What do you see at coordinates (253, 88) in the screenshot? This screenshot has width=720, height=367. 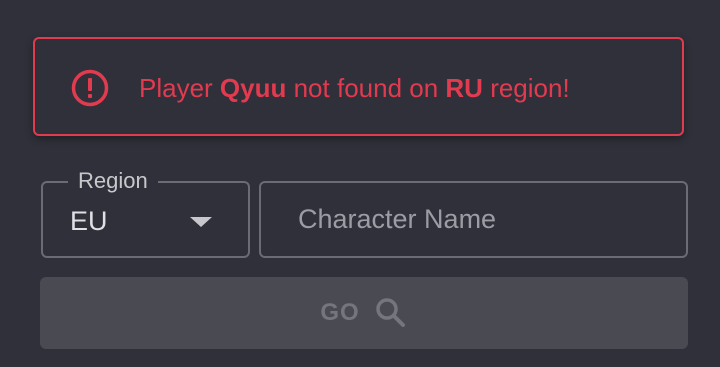 I see `alert-player-name: Qyuu` at bounding box center [253, 88].